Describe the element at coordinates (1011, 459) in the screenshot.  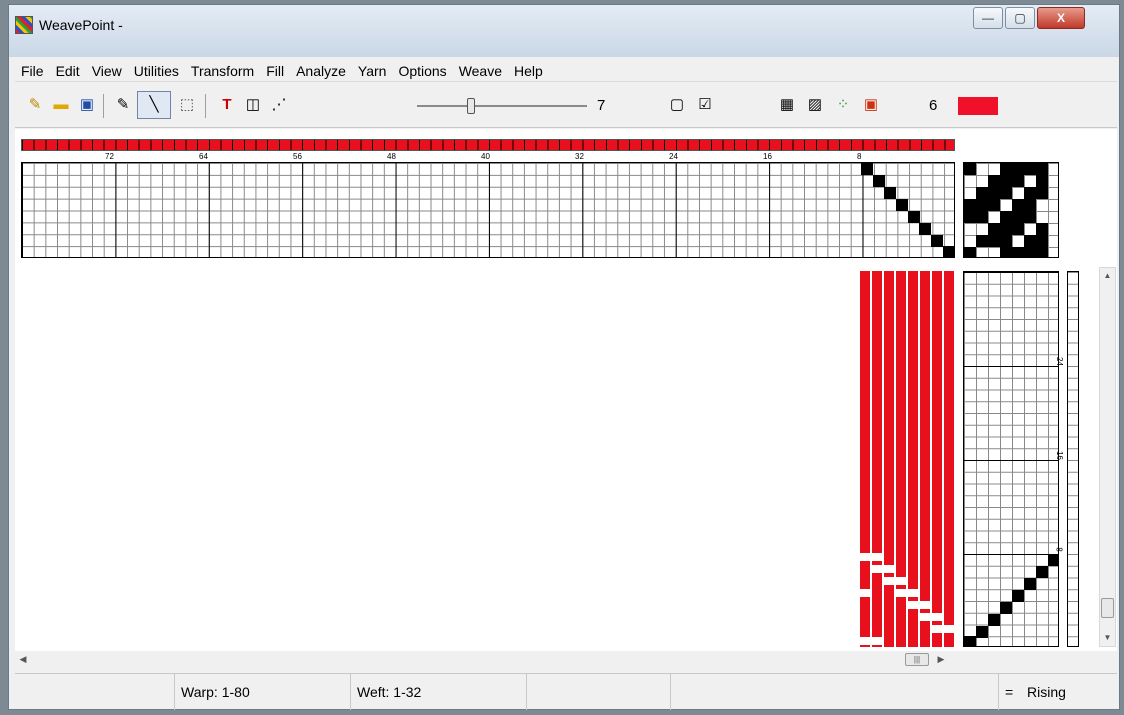
I see `treadling-grid` at that location.